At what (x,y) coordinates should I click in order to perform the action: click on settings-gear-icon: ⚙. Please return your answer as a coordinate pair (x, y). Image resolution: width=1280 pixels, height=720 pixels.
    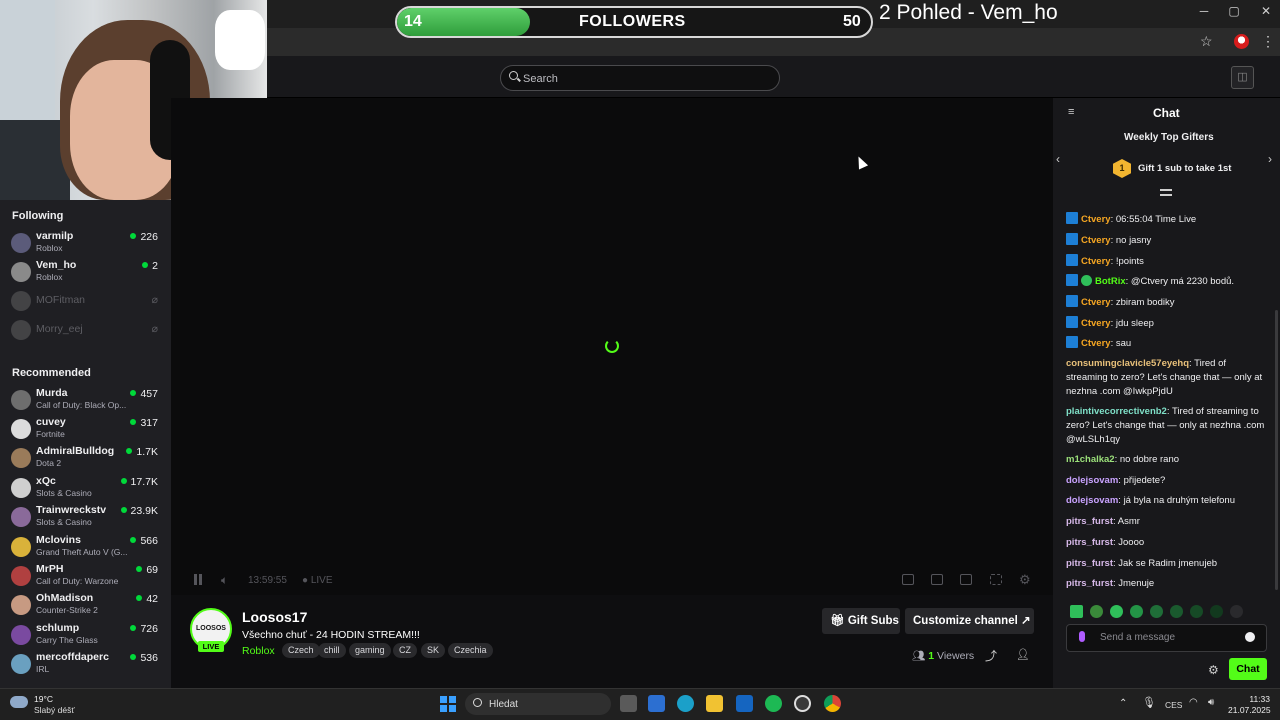
    Looking at the image, I should click on (1025, 580).